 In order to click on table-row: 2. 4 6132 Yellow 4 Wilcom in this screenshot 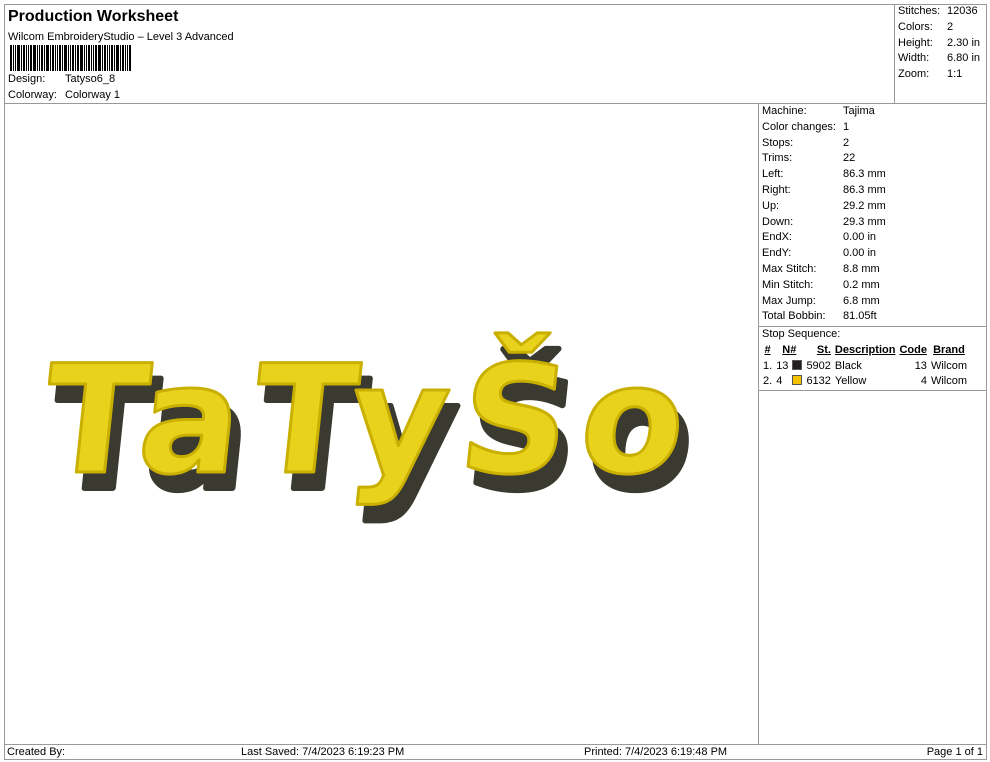, I will do `click(865, 382)`.